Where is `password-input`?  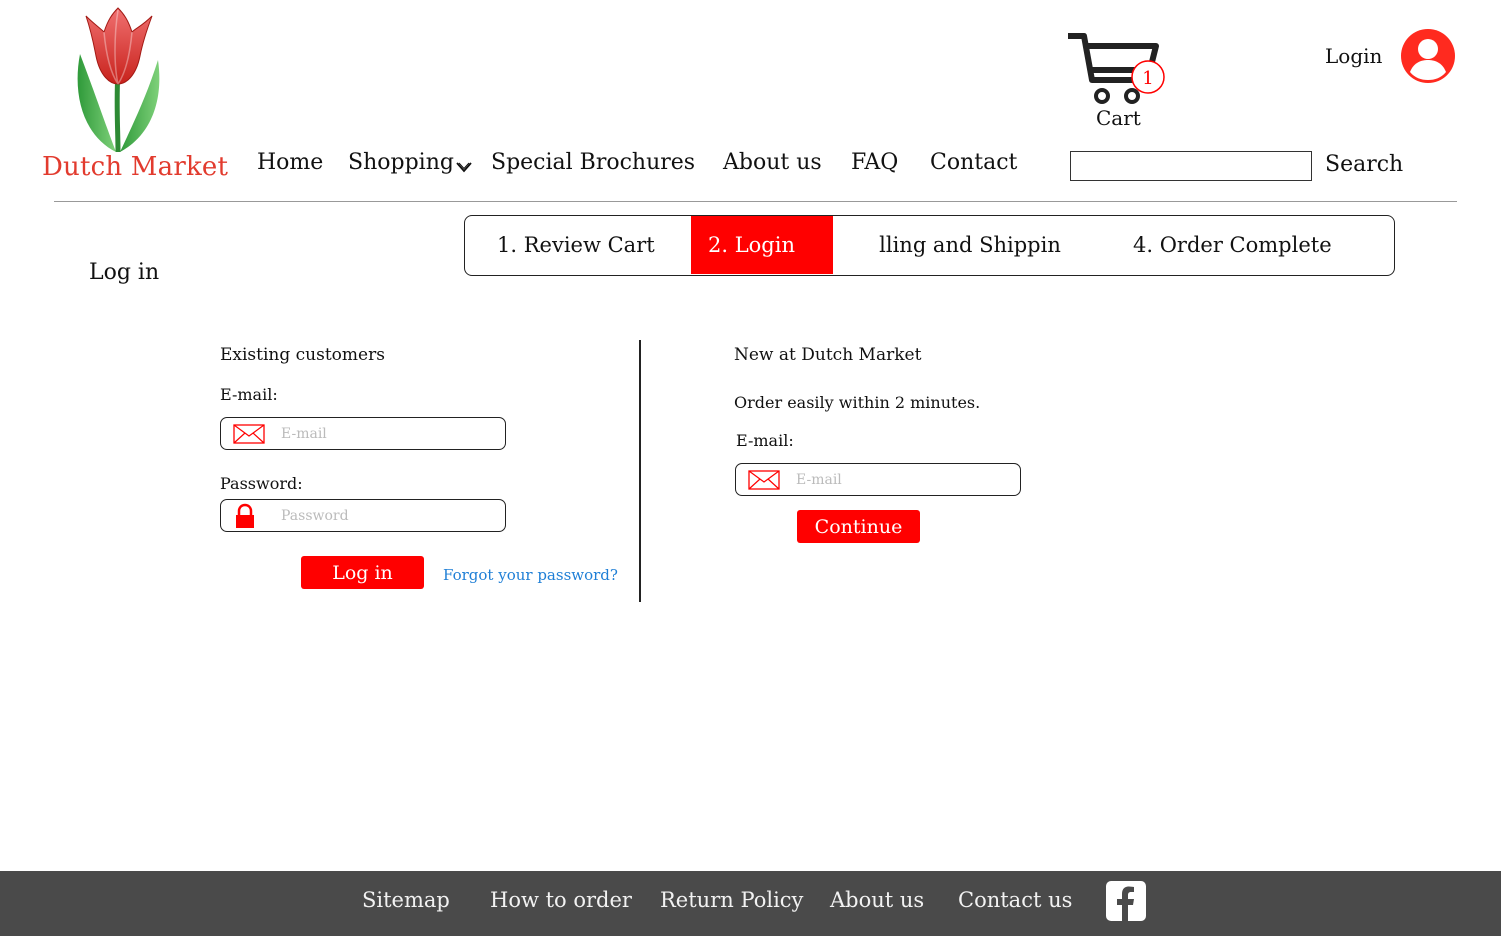
password-input is located at coordinates (386, 516).